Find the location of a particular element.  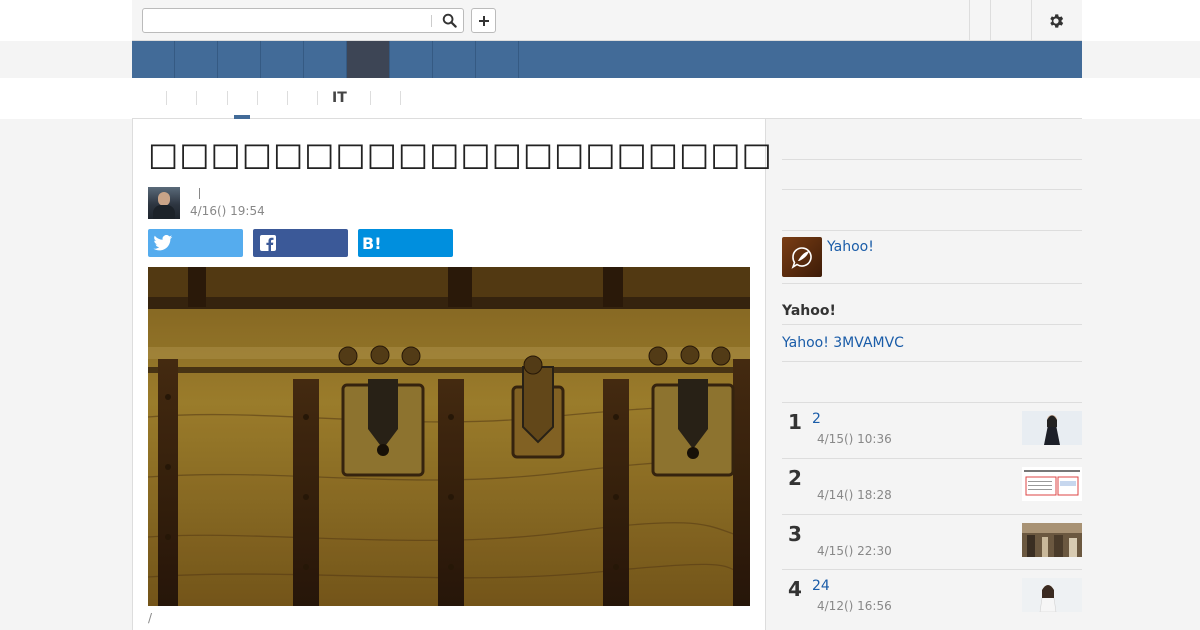

promo-link: Yahoo! is located at coordinates (850, 247).